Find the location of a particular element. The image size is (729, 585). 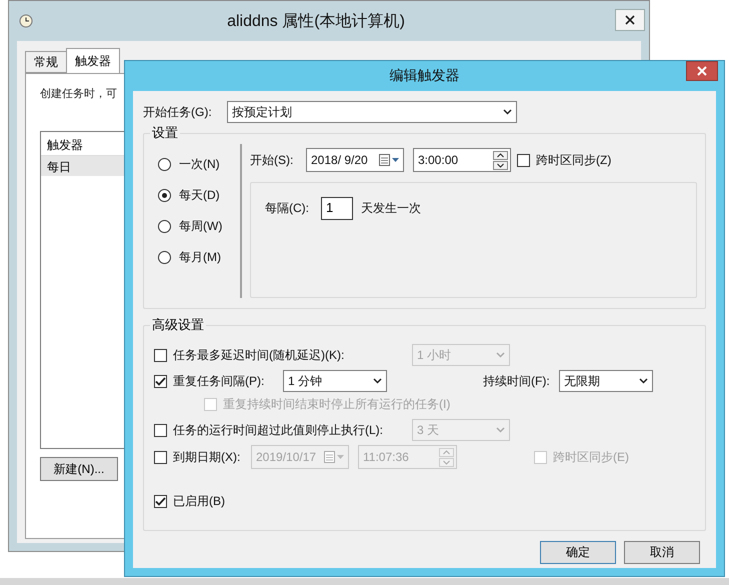

checkbox-label: 任务的运行时间超过此值则停止执行(L): is located at coordinates (278, 430).